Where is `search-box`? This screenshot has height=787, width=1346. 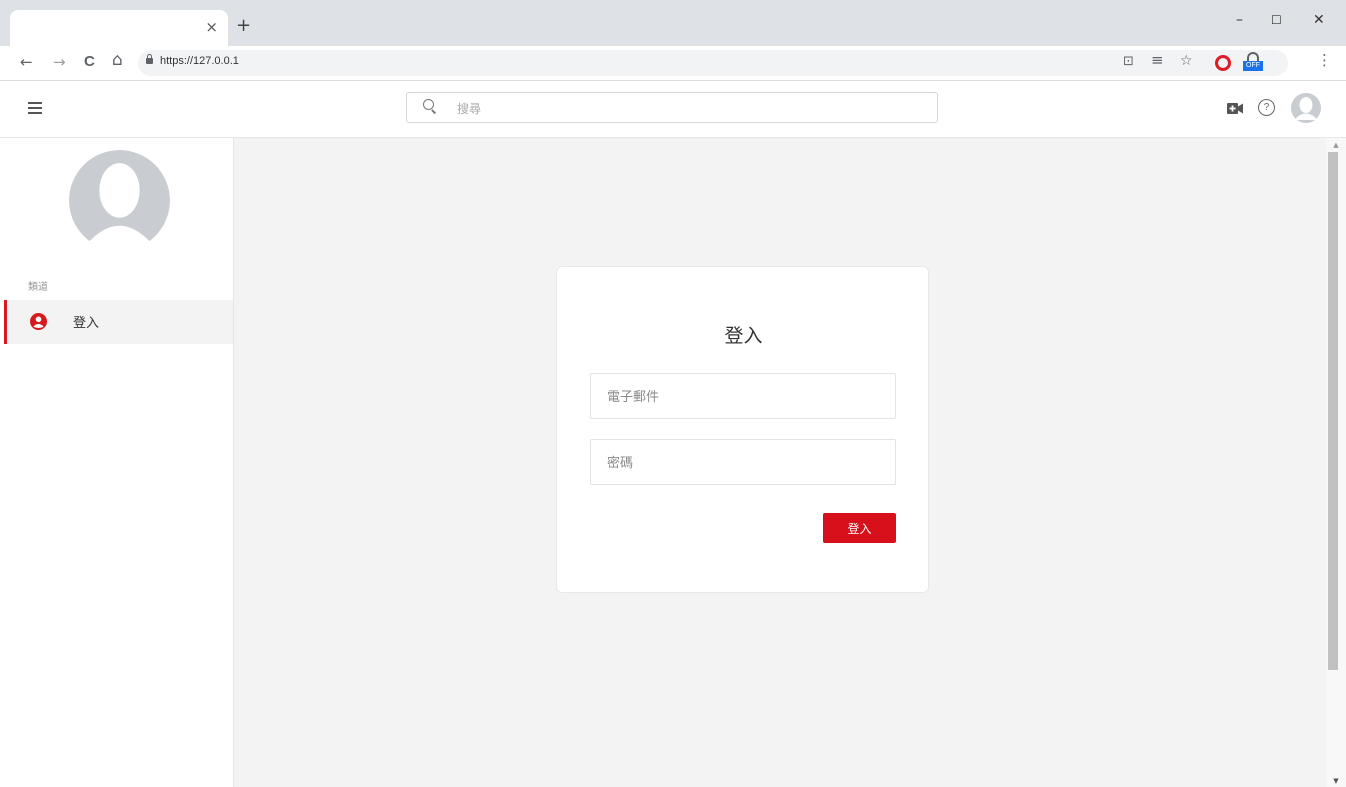 search-box is located at coordinates (672, 107).